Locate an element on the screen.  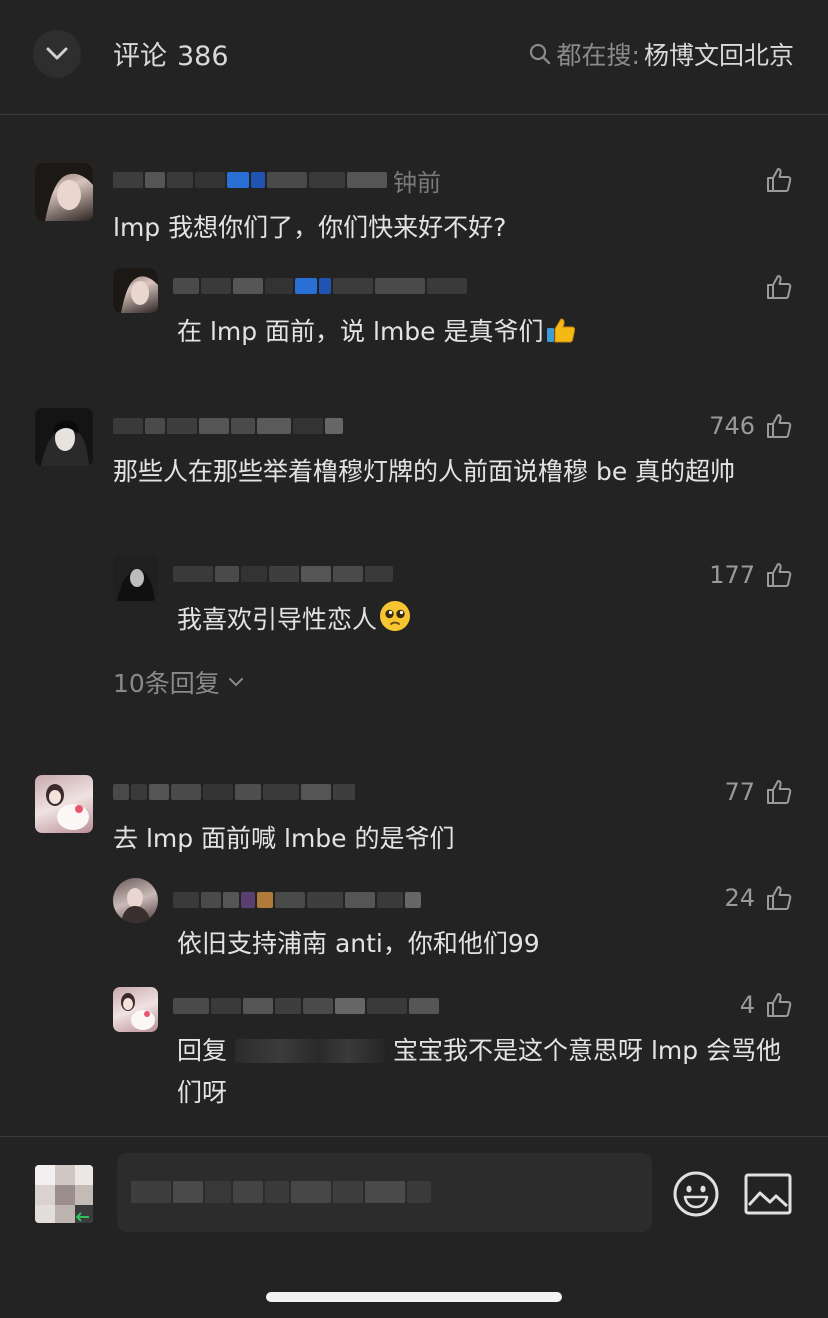
reply-like-button: 177 is located at coordinates (751, 575).